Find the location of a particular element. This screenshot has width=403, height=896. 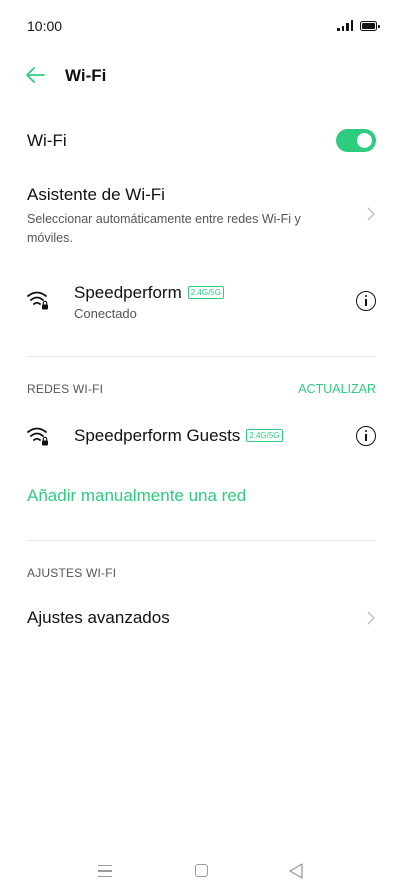

wifi-toggle-label: Wi-Fi is located at coordinates (47, 140).